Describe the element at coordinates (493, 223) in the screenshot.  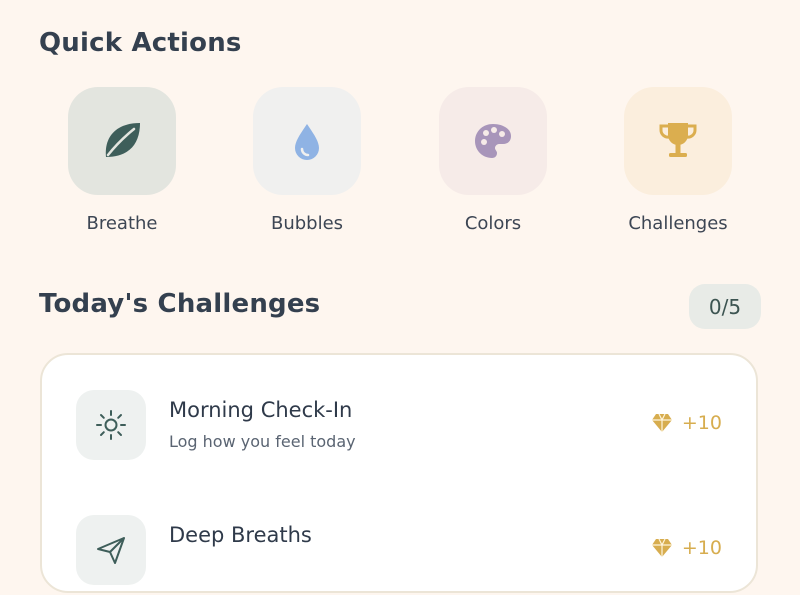
I see `quick-action-label: Colors` at that location.